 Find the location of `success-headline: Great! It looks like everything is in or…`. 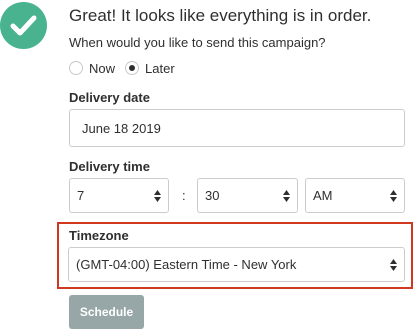

success-headline: Great! It looks like everything is in or… is located at coordinates (220, 15).